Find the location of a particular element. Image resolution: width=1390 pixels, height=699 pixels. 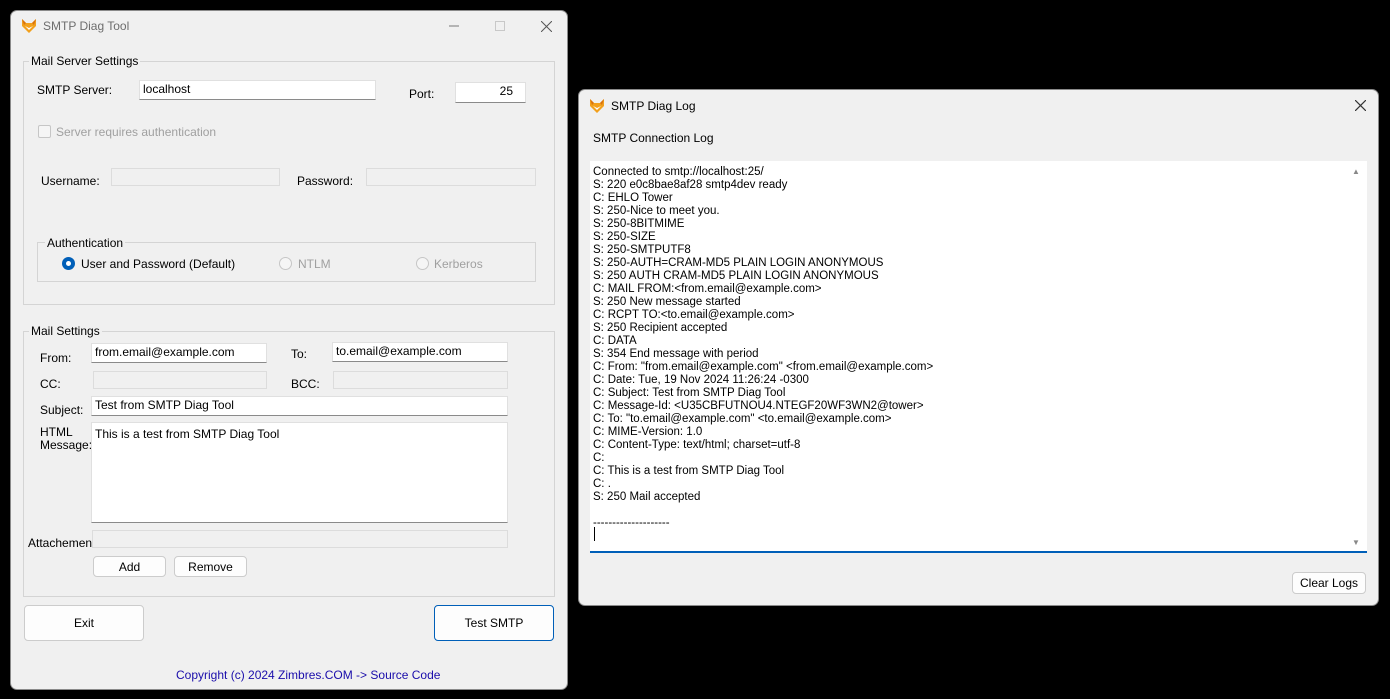

mail-settings-title: Mail Settings is located at coordinates (65, 331).